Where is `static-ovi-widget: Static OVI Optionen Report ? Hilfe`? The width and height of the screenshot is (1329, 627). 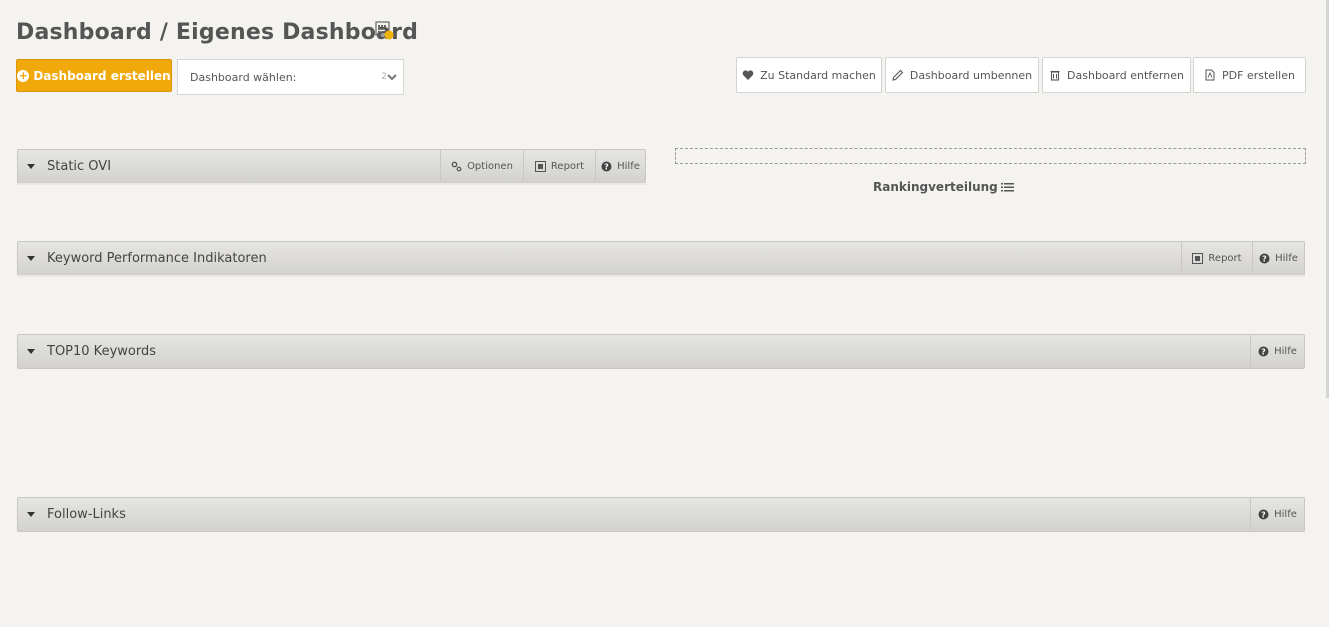 static-ovi-widget: Static OVI Optionen Report ? Hilfe is located at coordinates (331, 166).